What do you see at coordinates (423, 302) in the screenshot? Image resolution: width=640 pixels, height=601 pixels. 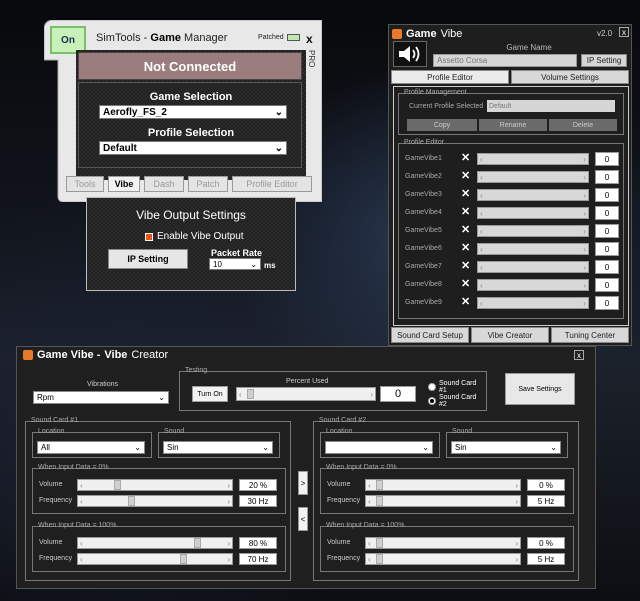 I see `game-vibe-row-name: GameVibe9` at bounding box center [423, 302].